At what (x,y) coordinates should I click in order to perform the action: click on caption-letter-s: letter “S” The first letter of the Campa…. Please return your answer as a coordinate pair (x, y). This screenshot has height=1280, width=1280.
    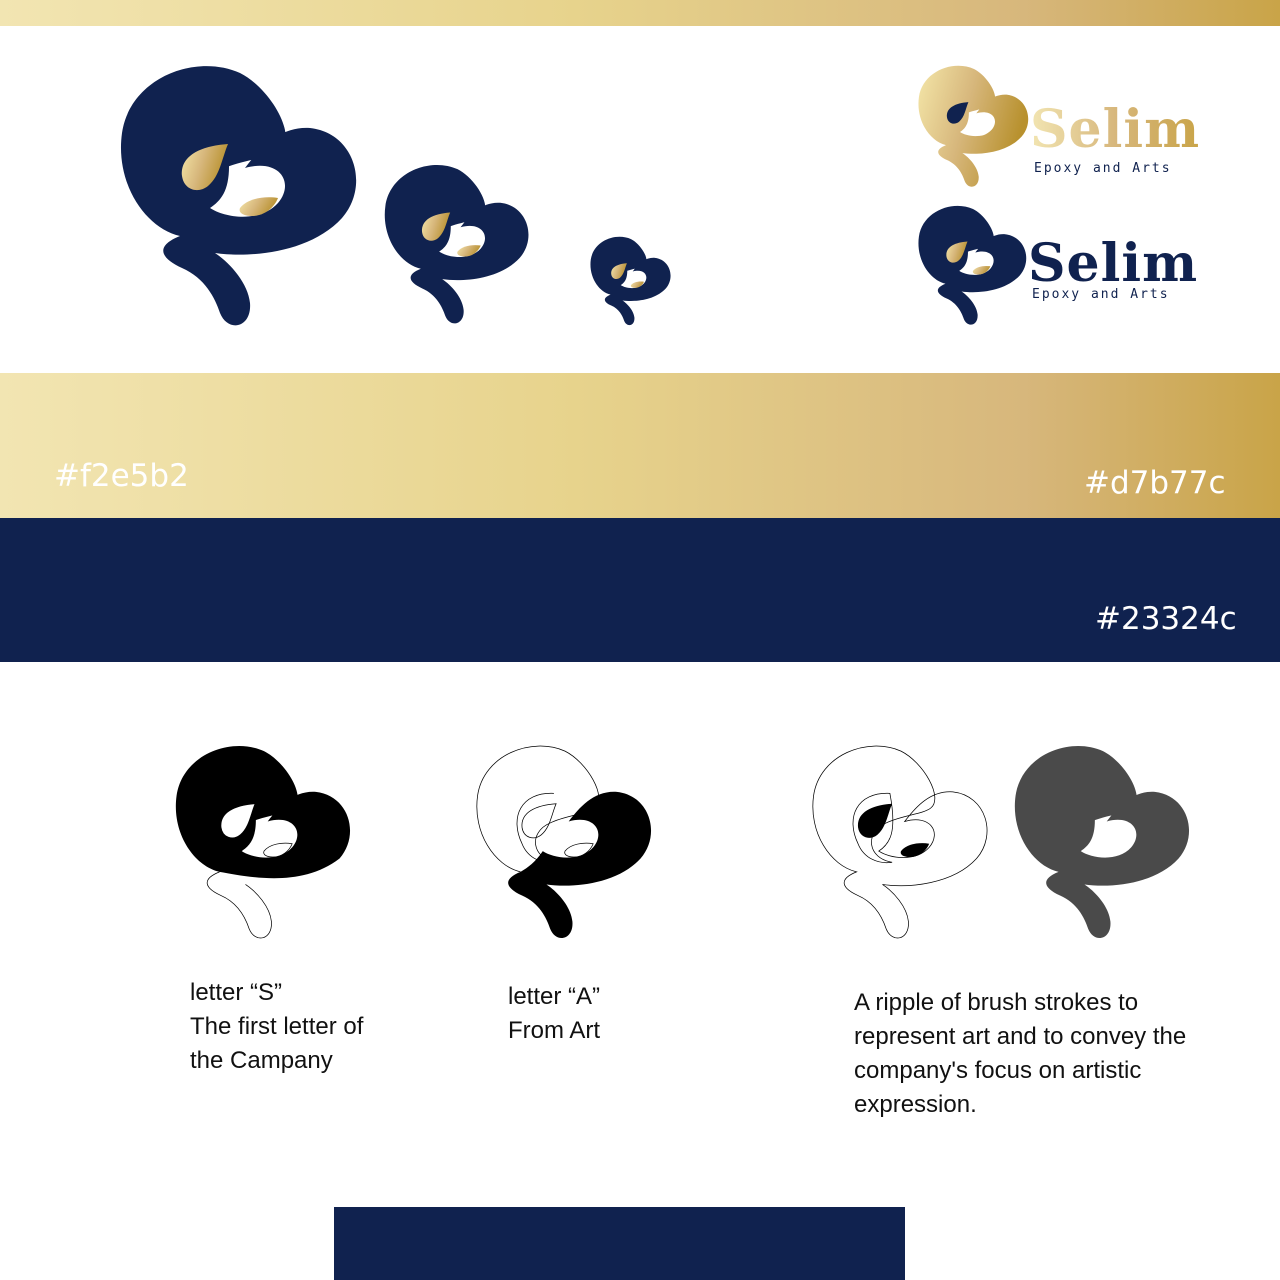
    Looking at the image, I should click on (277, 1026).